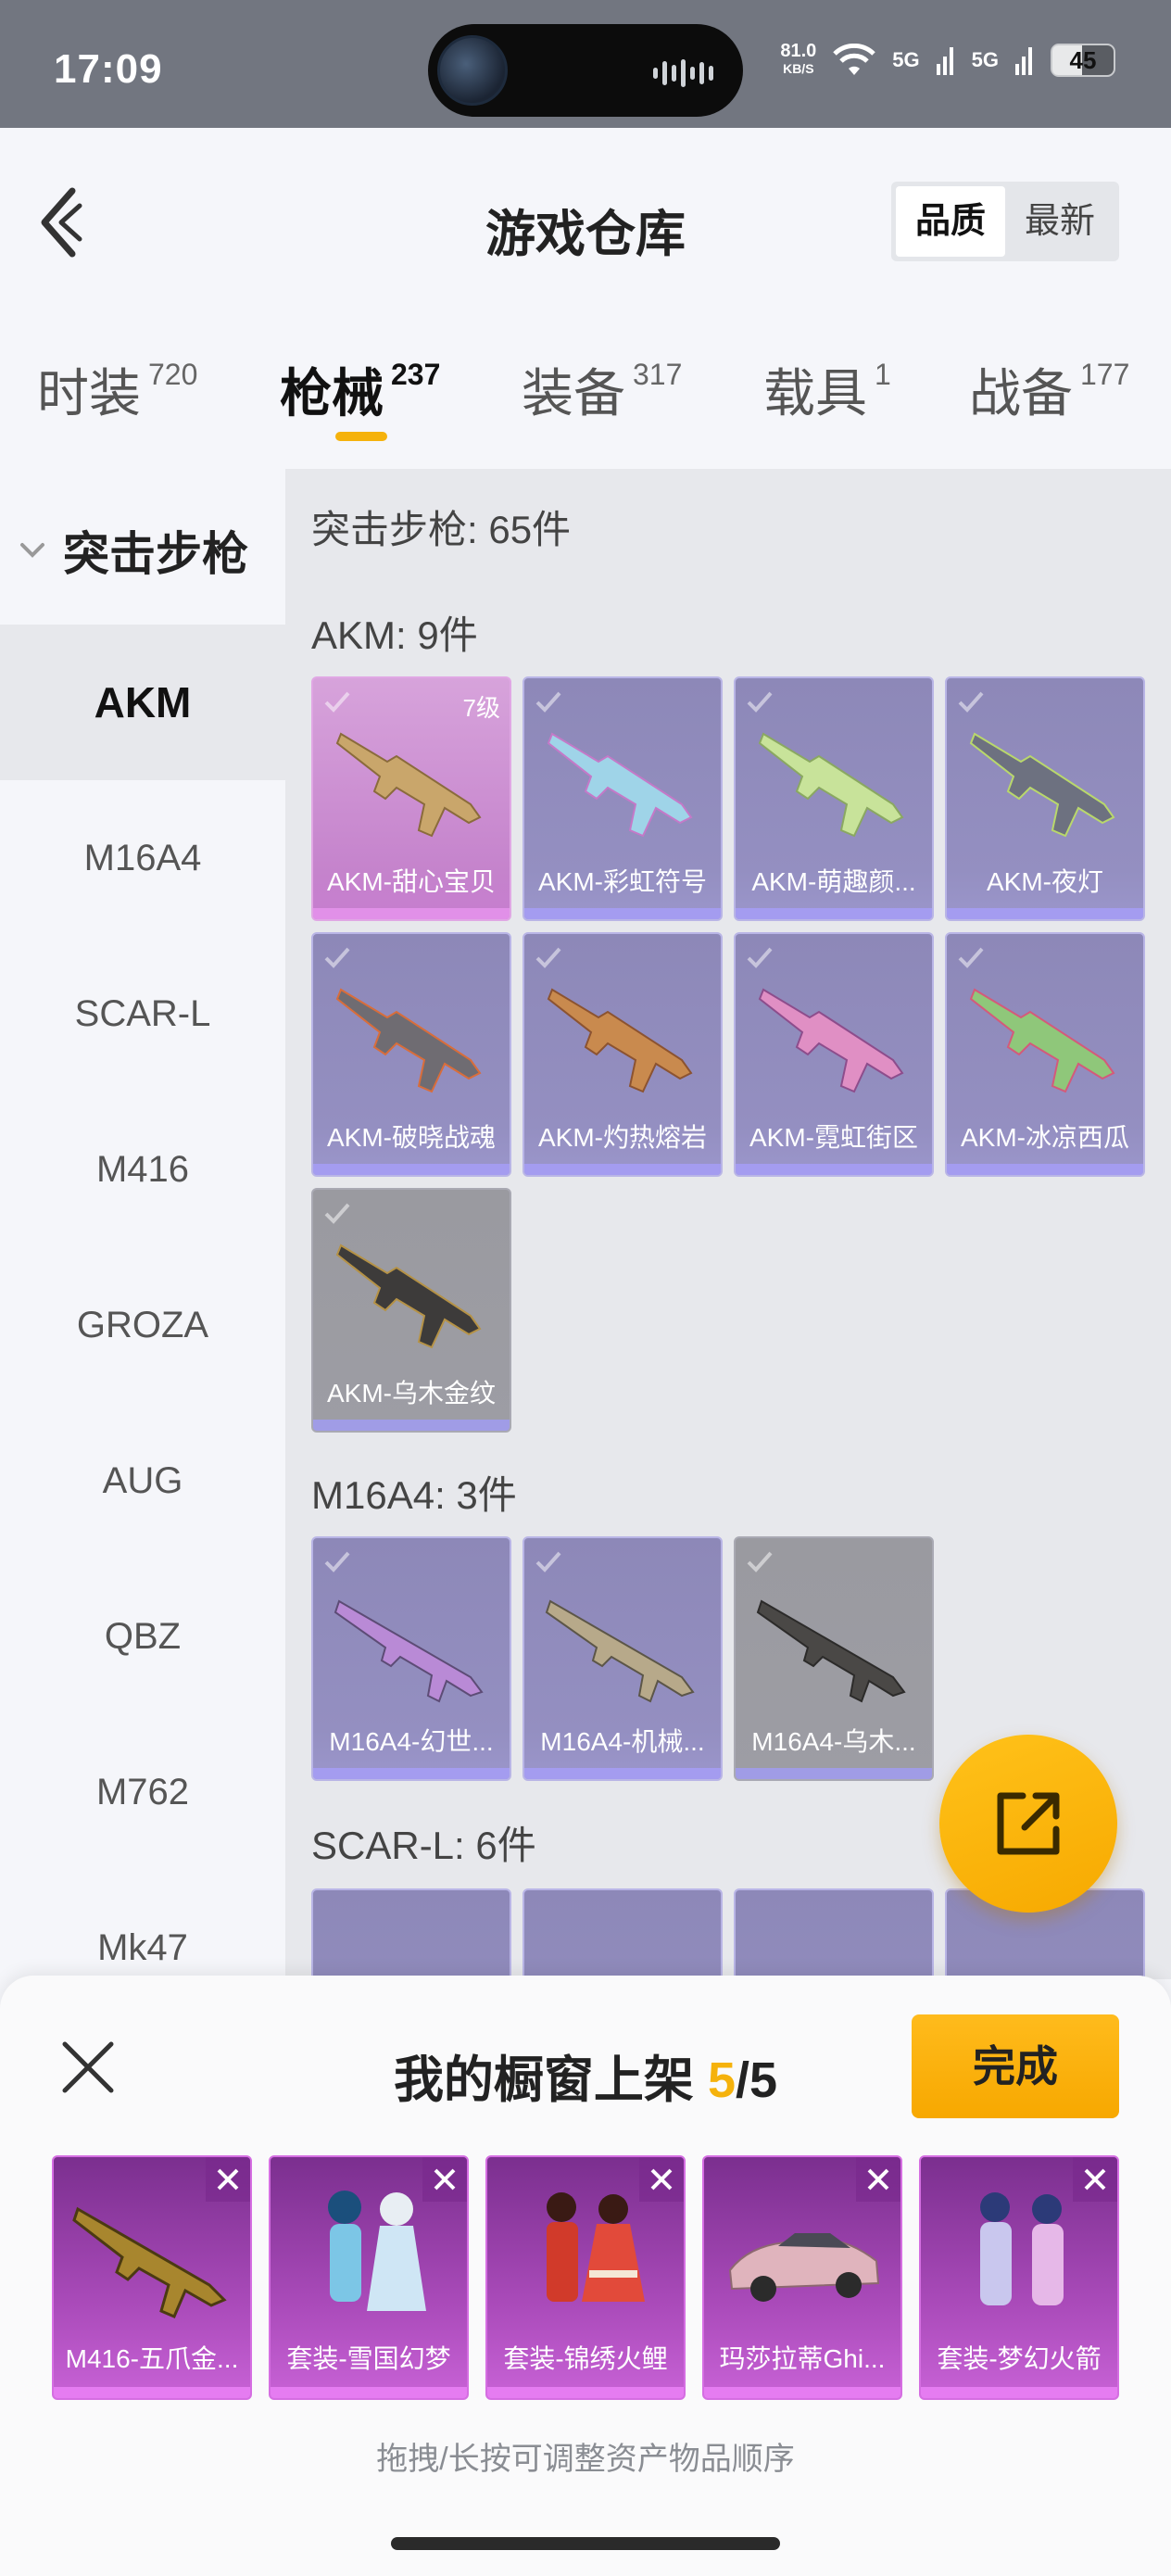 The width and height of the screenshot is (1171, 2576). What do you see at coordinates (1021, 394) in the screenshot?
I see `tab-label: 战备` at bounding box center [1021, 394].